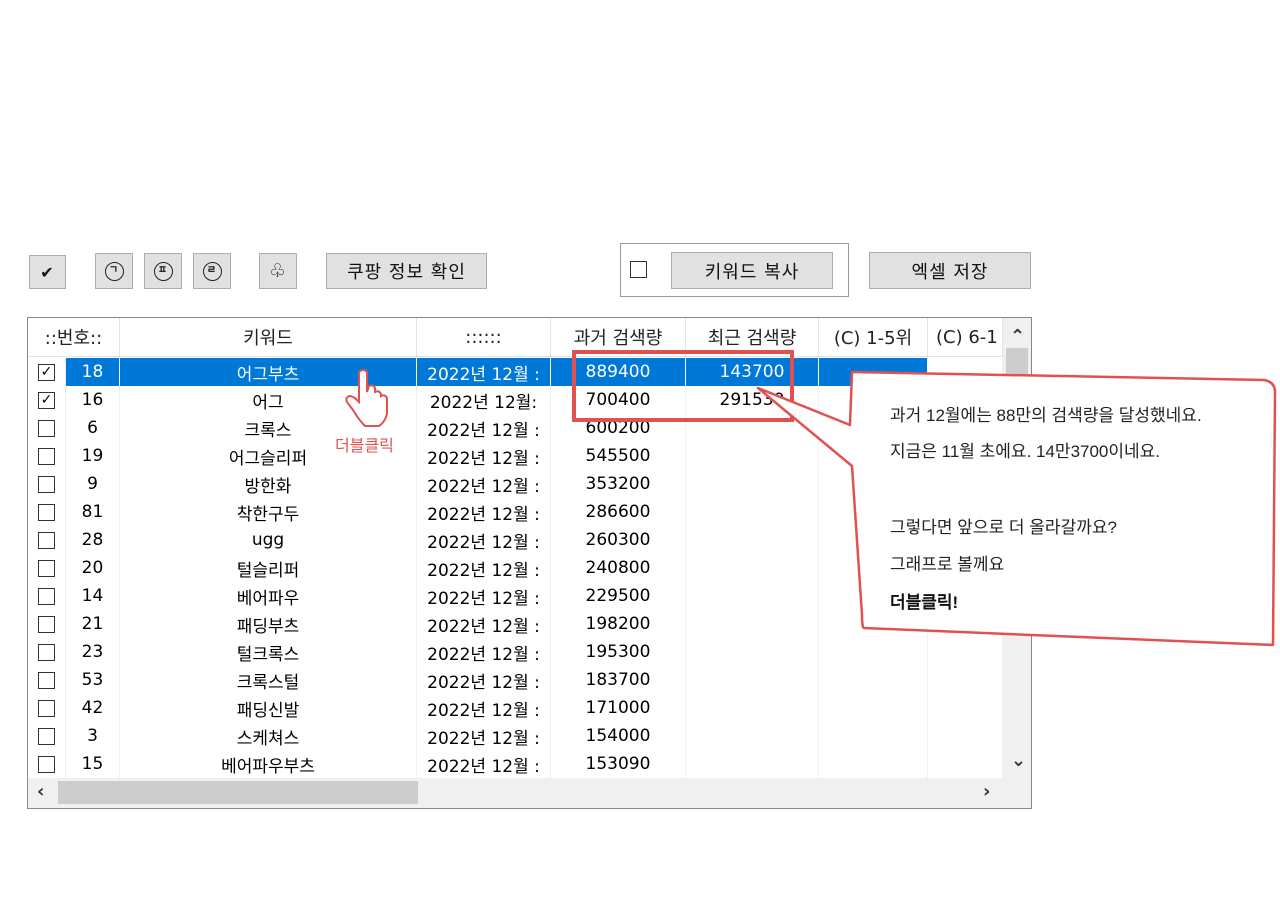 The image size is (1280, 908). Describe the element at coordinates (752, 400) in the screenshot. I see `row-recent-volume: 291530` at that location.